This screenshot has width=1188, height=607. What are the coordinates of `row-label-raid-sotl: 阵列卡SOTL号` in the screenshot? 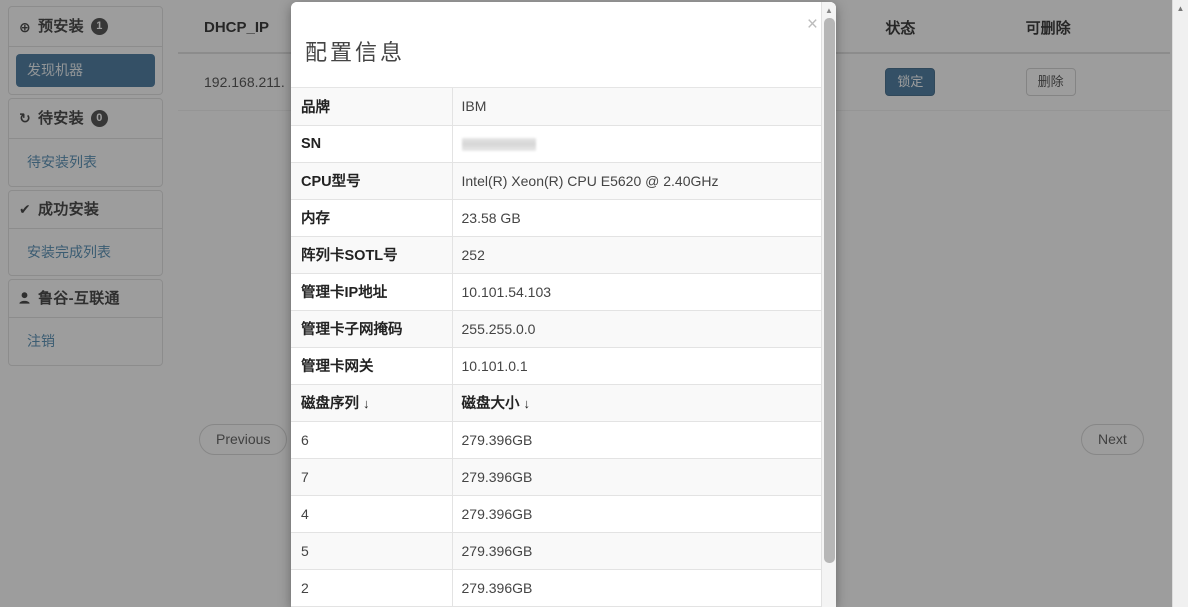 It's located at (372, 255).